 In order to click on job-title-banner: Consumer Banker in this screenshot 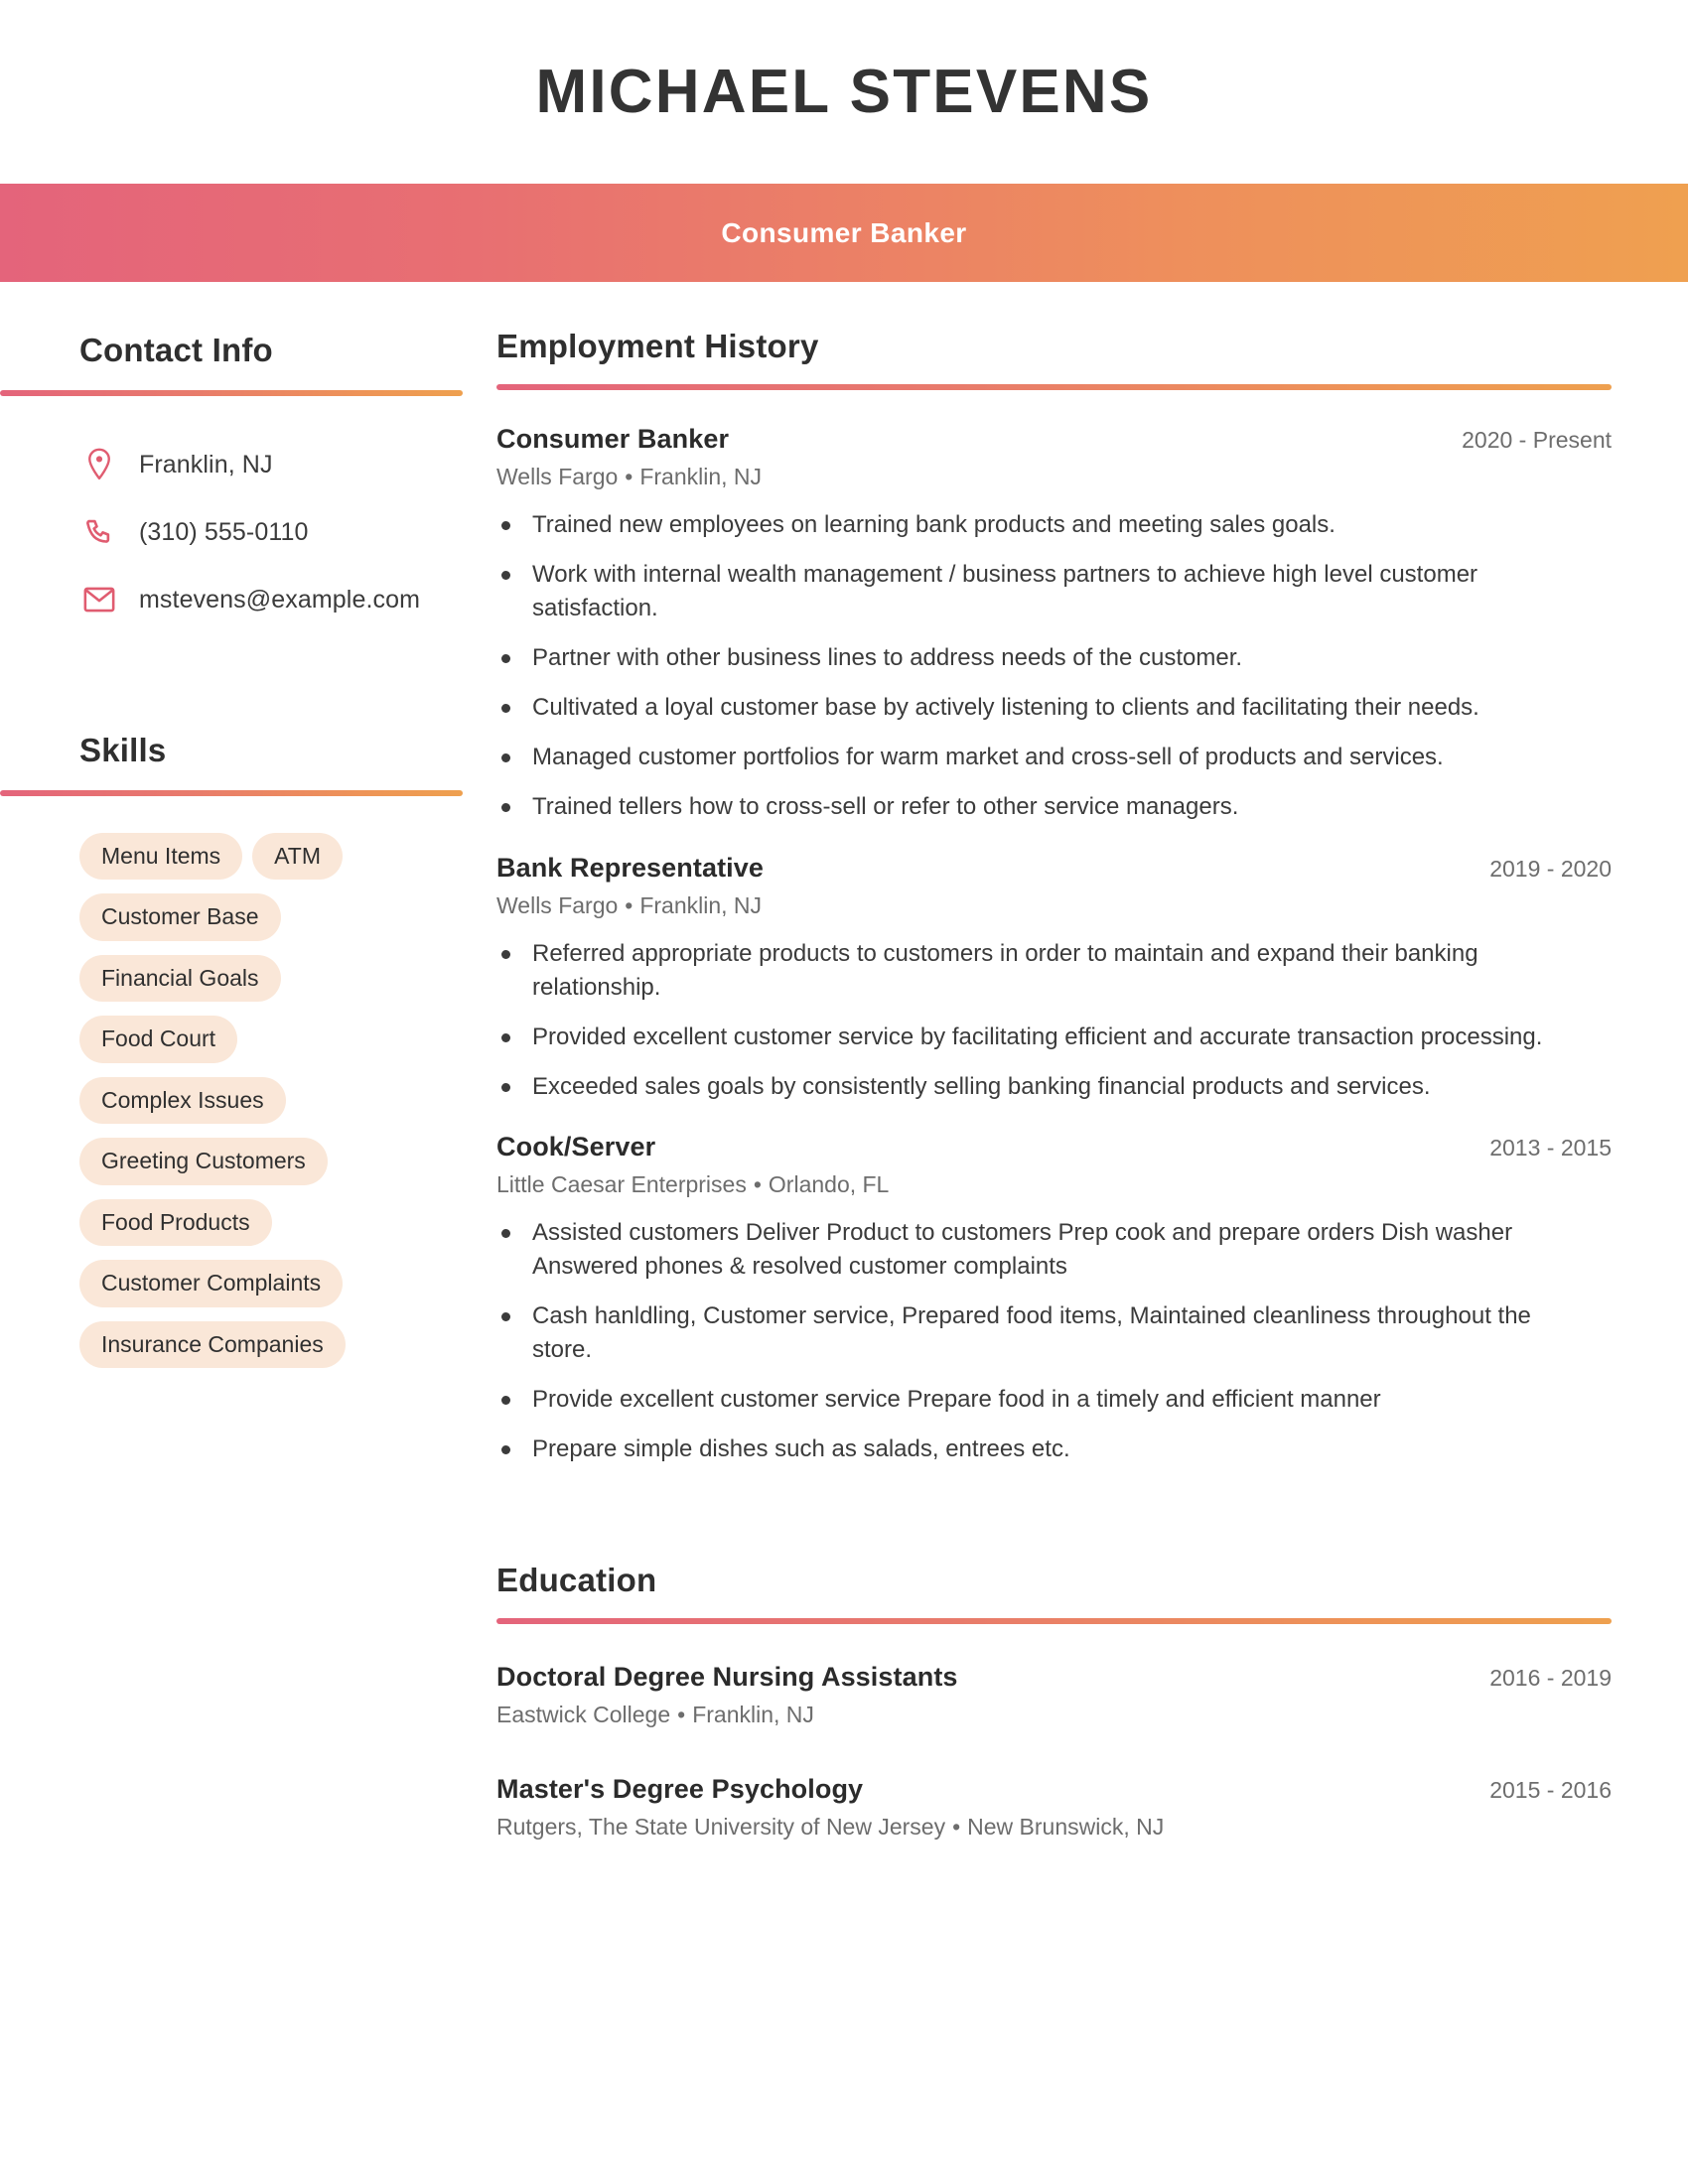, I will do `click(844, 233)`.